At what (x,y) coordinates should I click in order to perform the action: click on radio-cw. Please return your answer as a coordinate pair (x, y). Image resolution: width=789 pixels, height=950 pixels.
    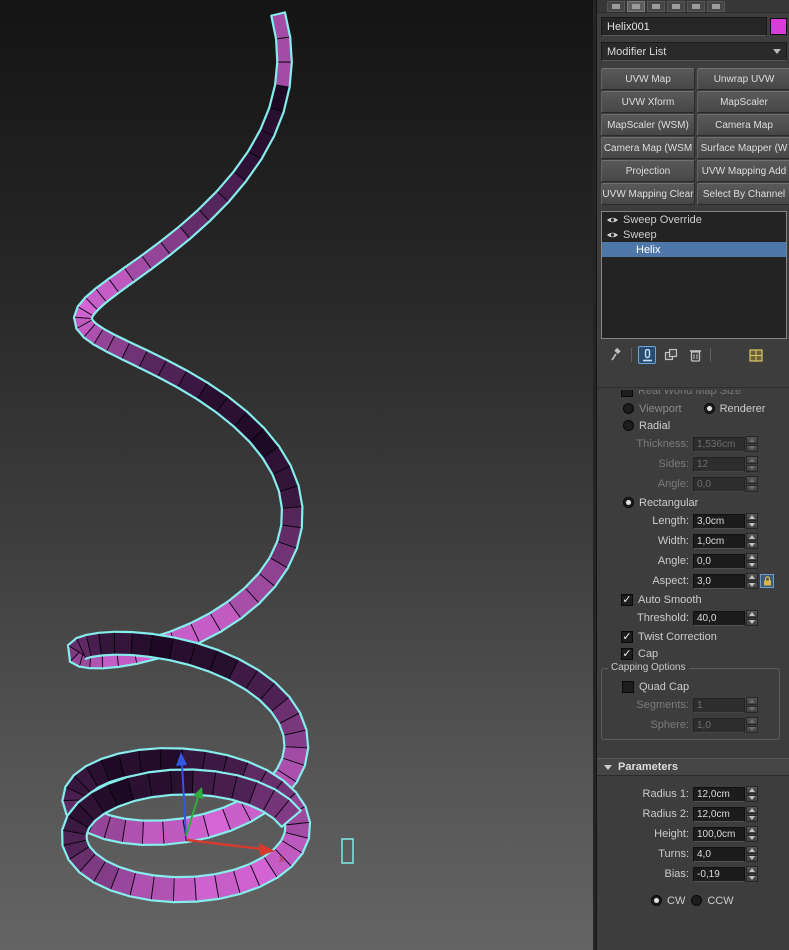
    Looking at the image, I should click on (656, 900).